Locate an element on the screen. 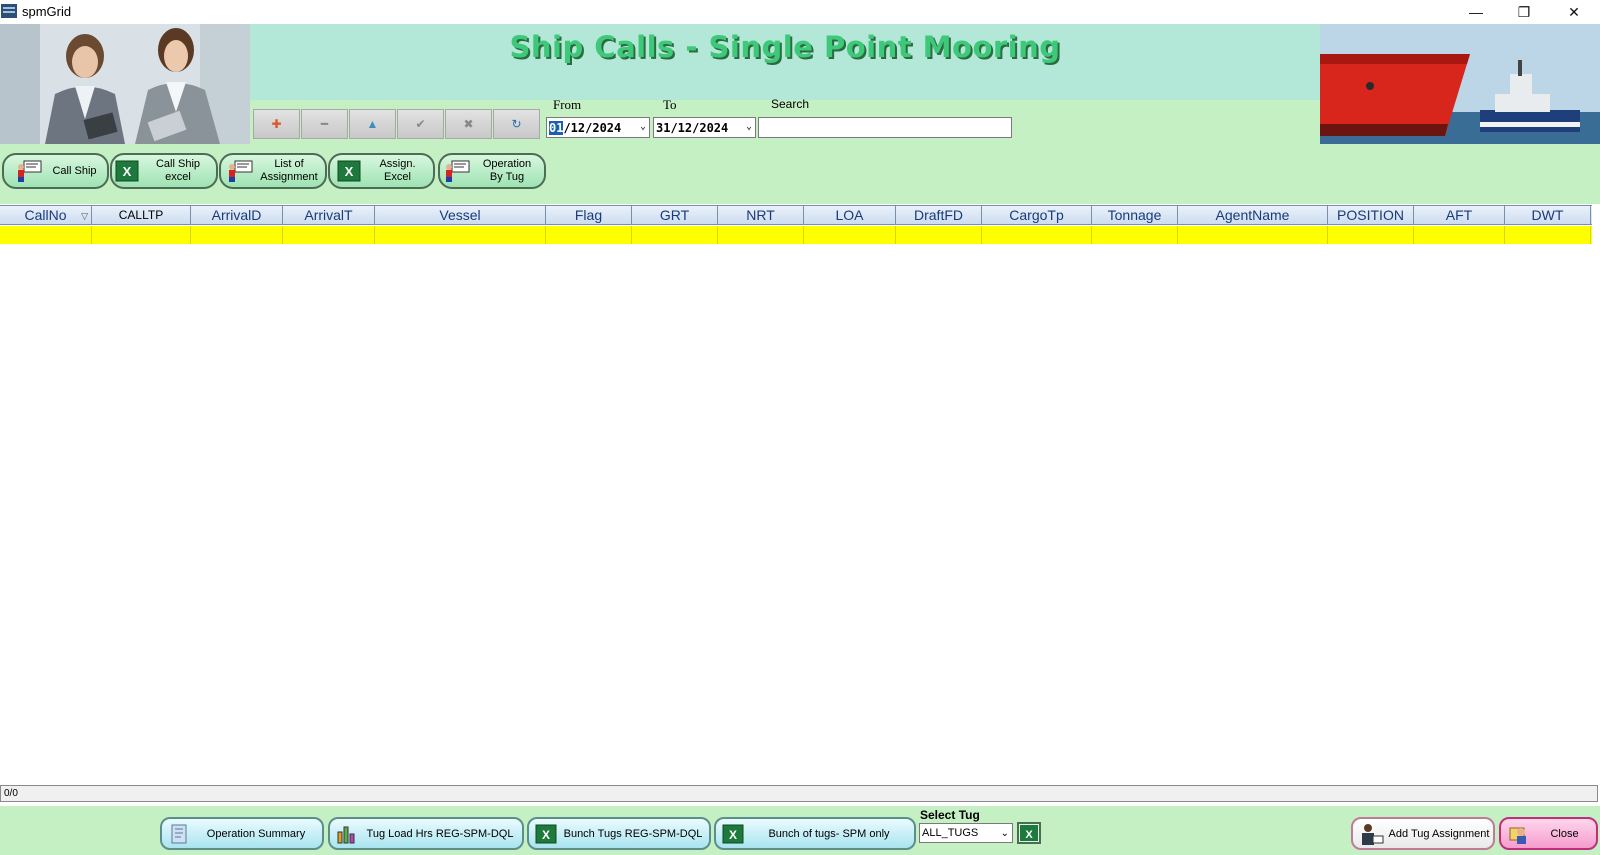 The image size is (1600, 855). tug-excel-button: X is located at coordinates (1029, 833).